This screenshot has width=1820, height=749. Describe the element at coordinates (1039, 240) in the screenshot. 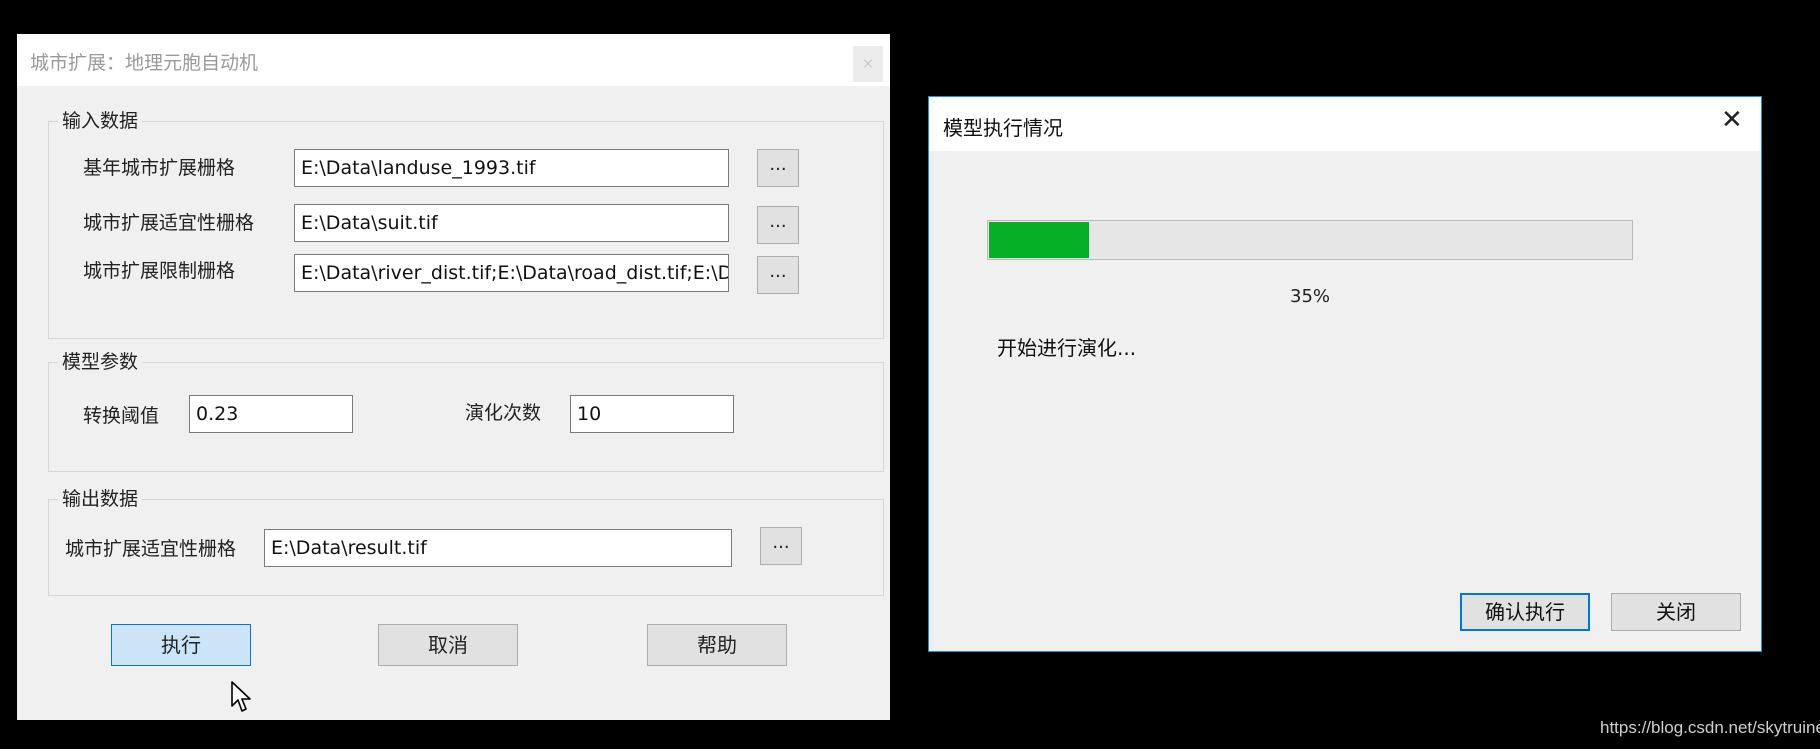

I see `progress-bar-fill` at that location.